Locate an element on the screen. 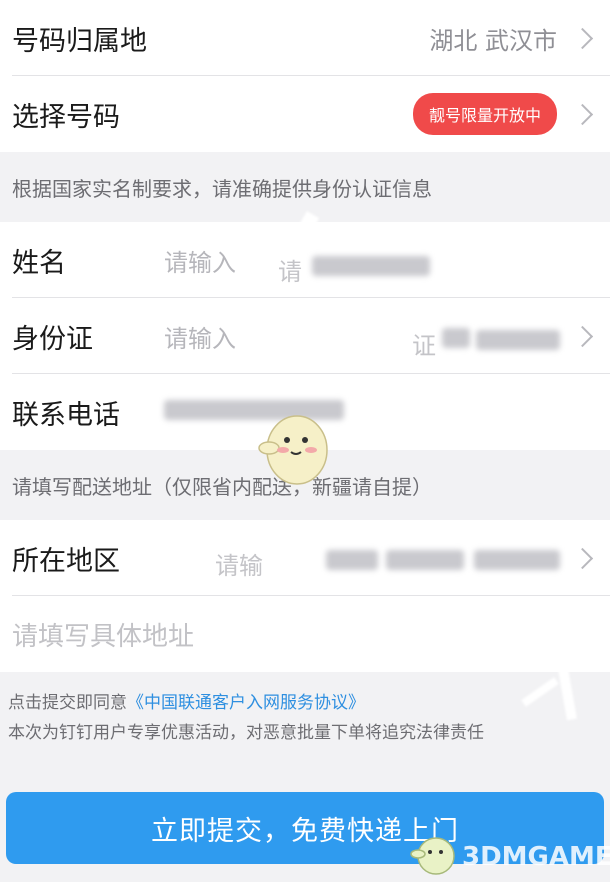 The height and width of the screenshot is (882, 610). id-row: 身份证 请输入 证 is located at coordinates (305, 336).